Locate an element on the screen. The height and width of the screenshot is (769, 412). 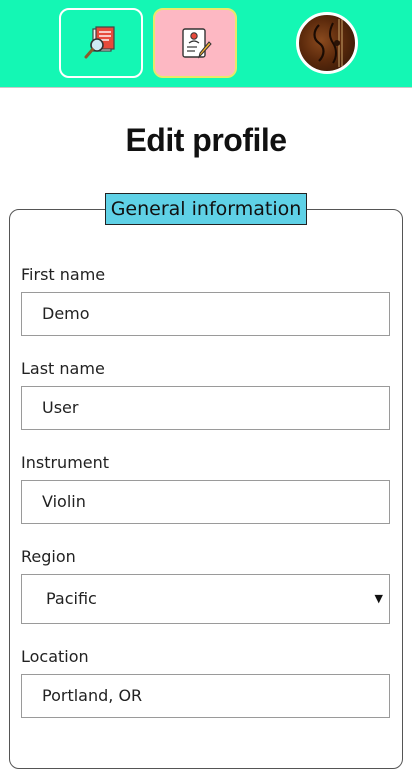
edit-profile-icon is located at coordinates (197, 43).